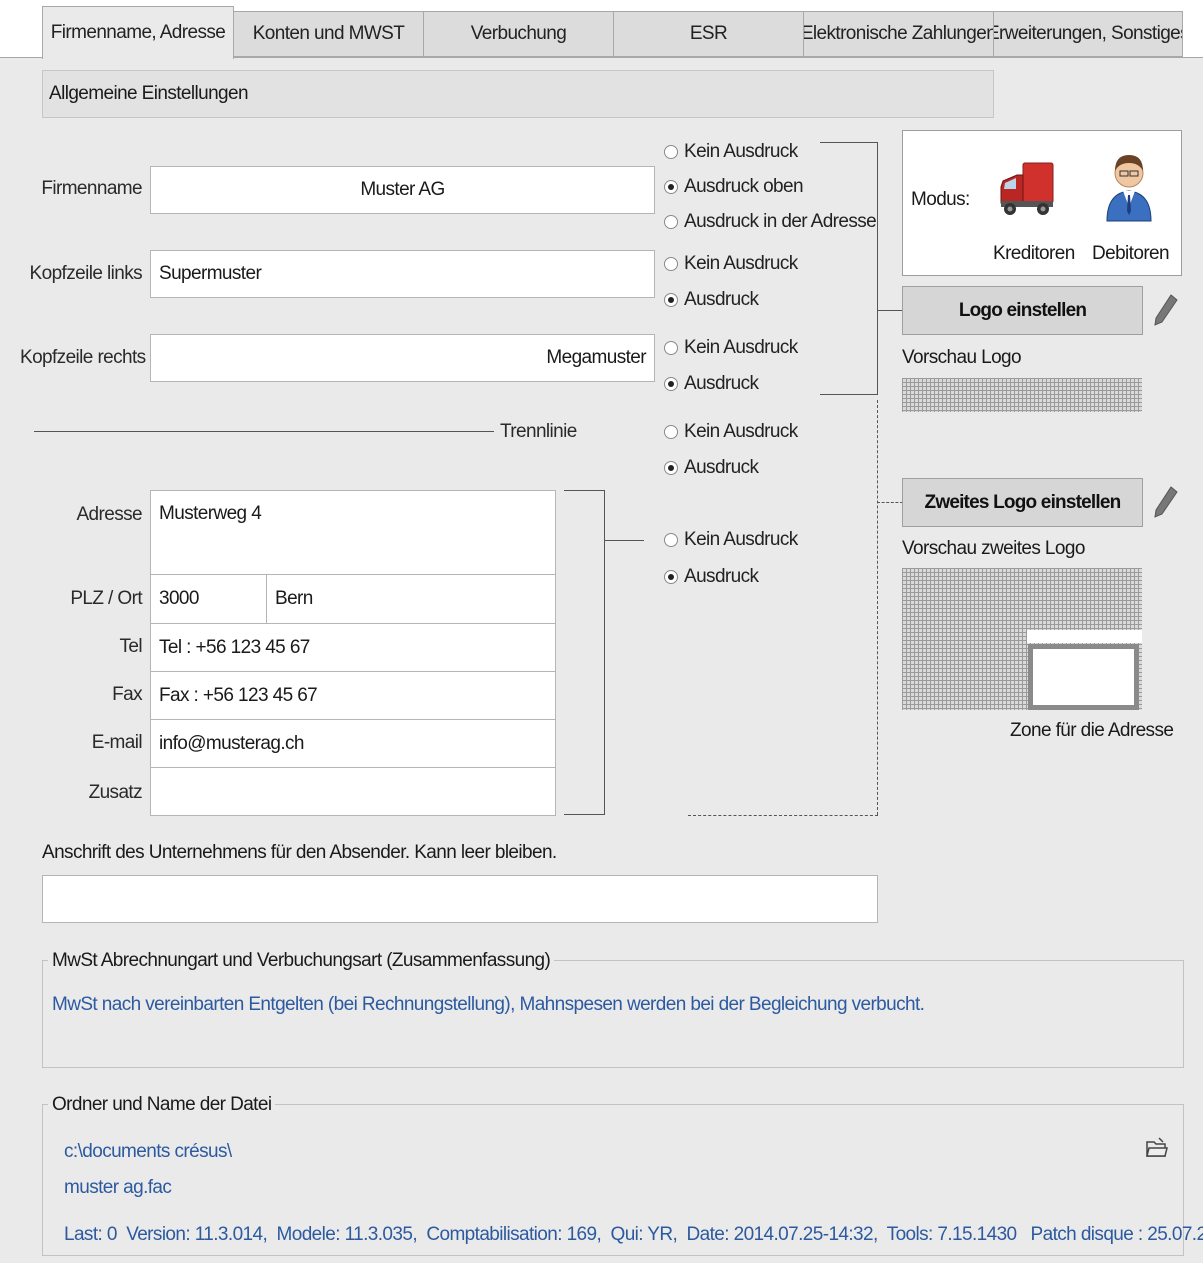 This screenshot has height=1263, width=1203. What do you see at coordinates (353, 743) in the screenshot?
I see `email-field: info@musterag.ch` at bounding box center [353, 743].